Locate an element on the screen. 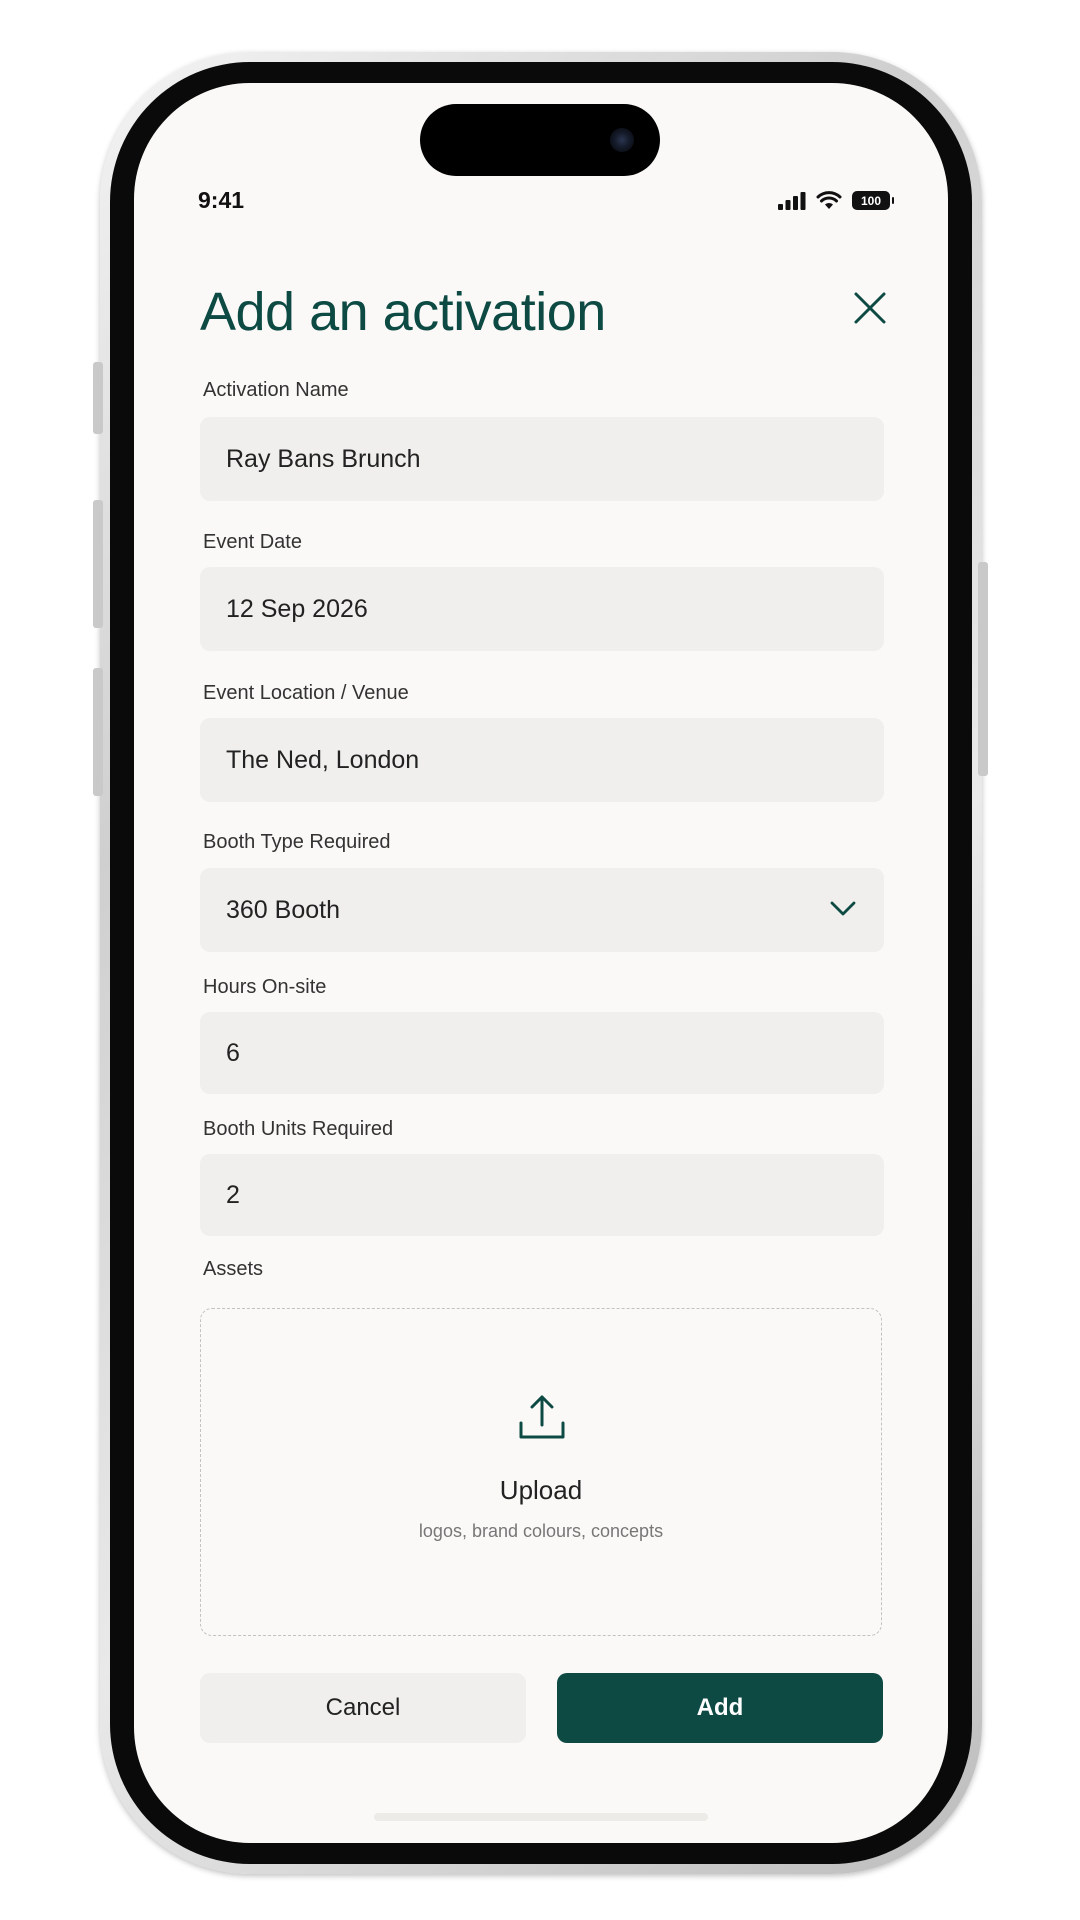 This screenshot has width=1080, height=1920. cancel-button: Cancel is located at coordinates (363, 1708).